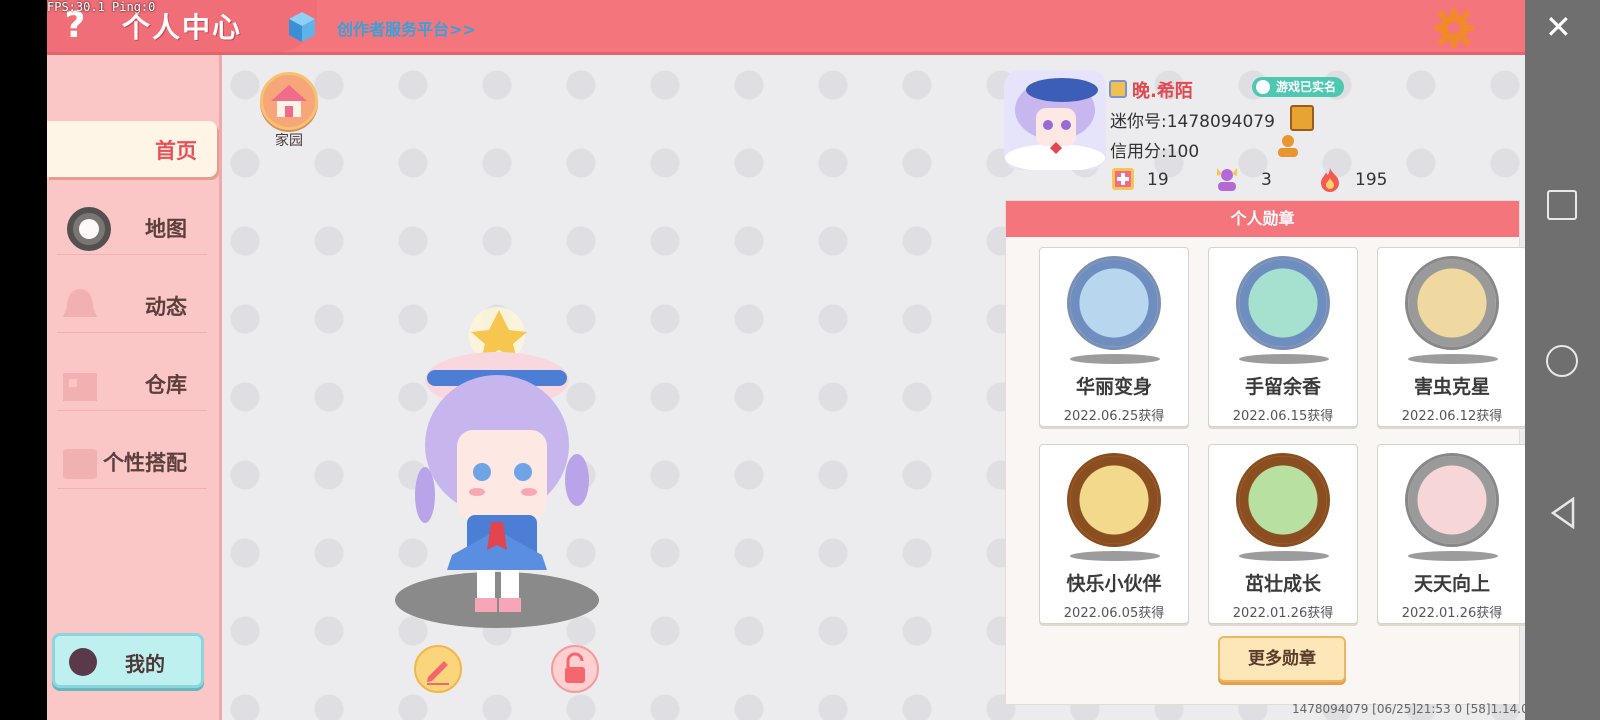  What do you see at coordinates (83, 662) in the screenshot?
I see `avatar` at bounding box center [83, 662].